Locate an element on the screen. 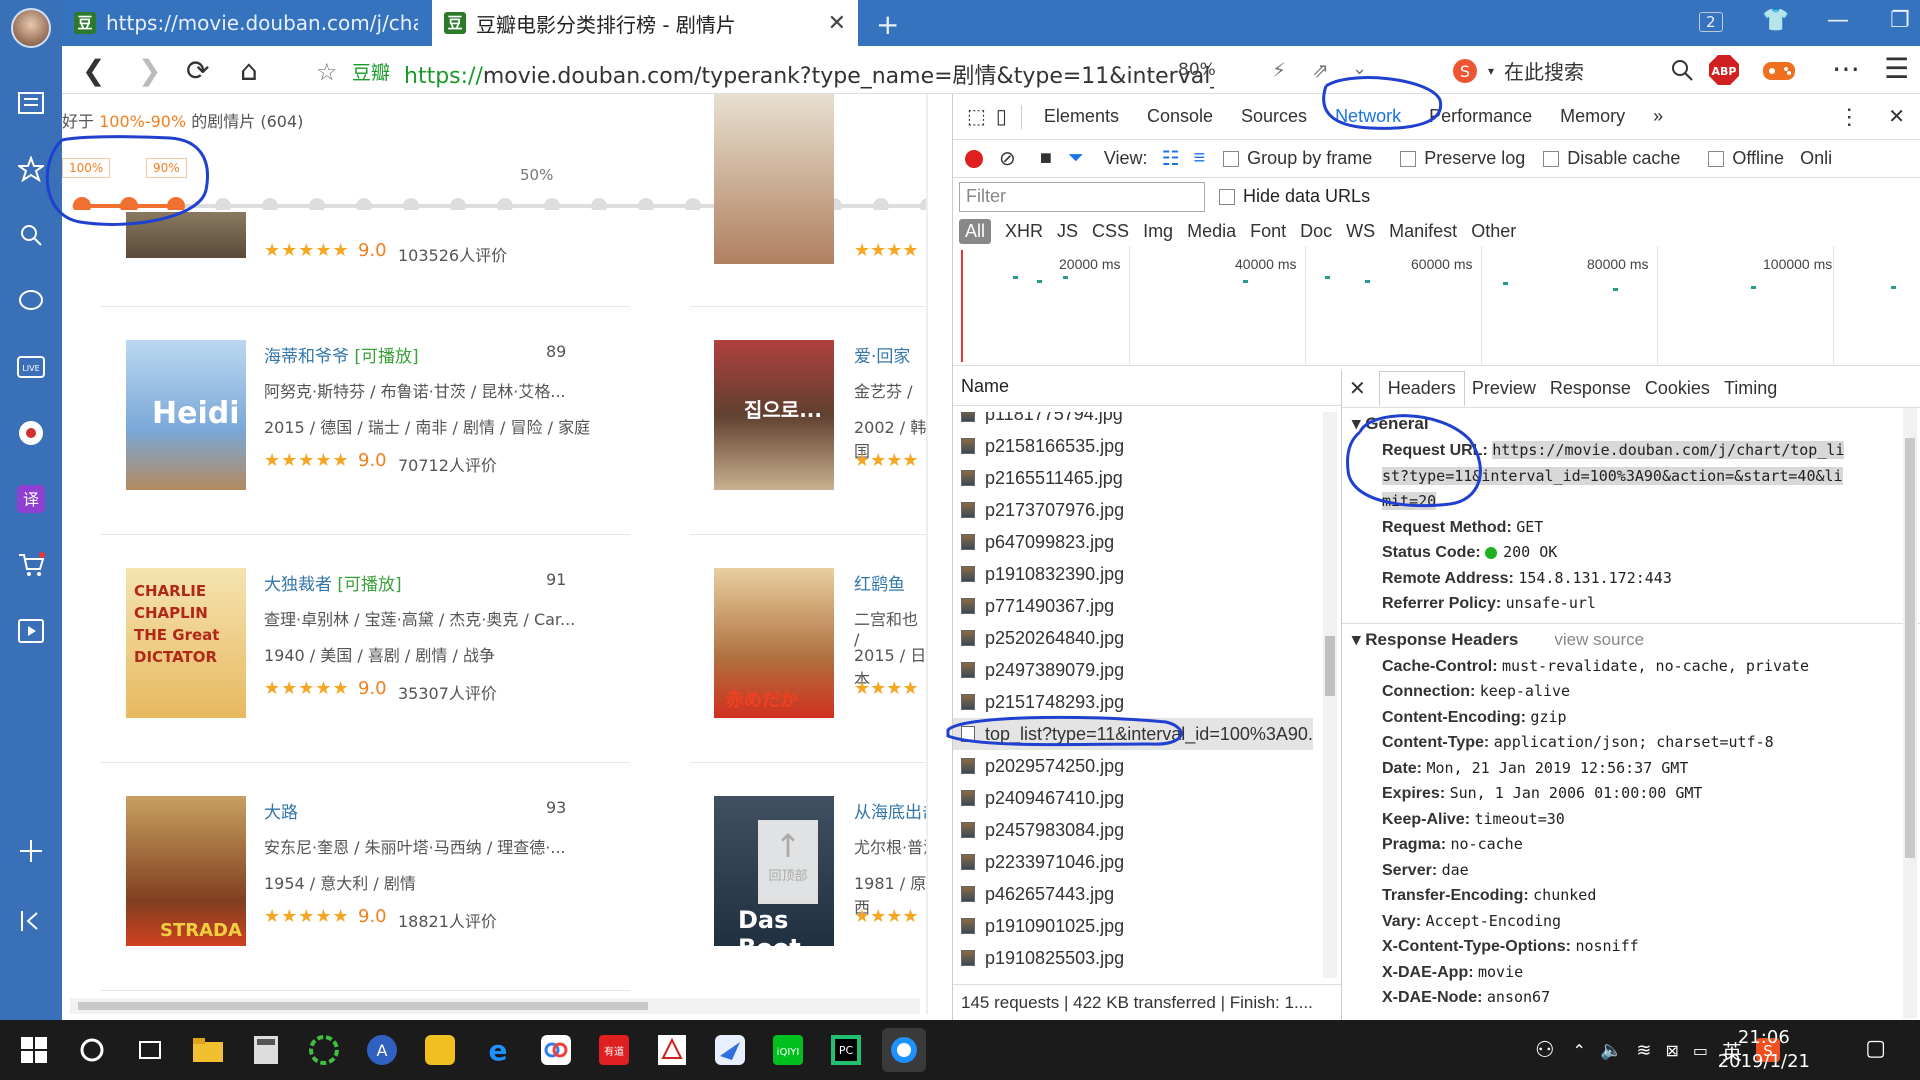 This screenshot has width=1920, height=1080. movie-poster: 赤めだか is located at coordinates (774, 643).